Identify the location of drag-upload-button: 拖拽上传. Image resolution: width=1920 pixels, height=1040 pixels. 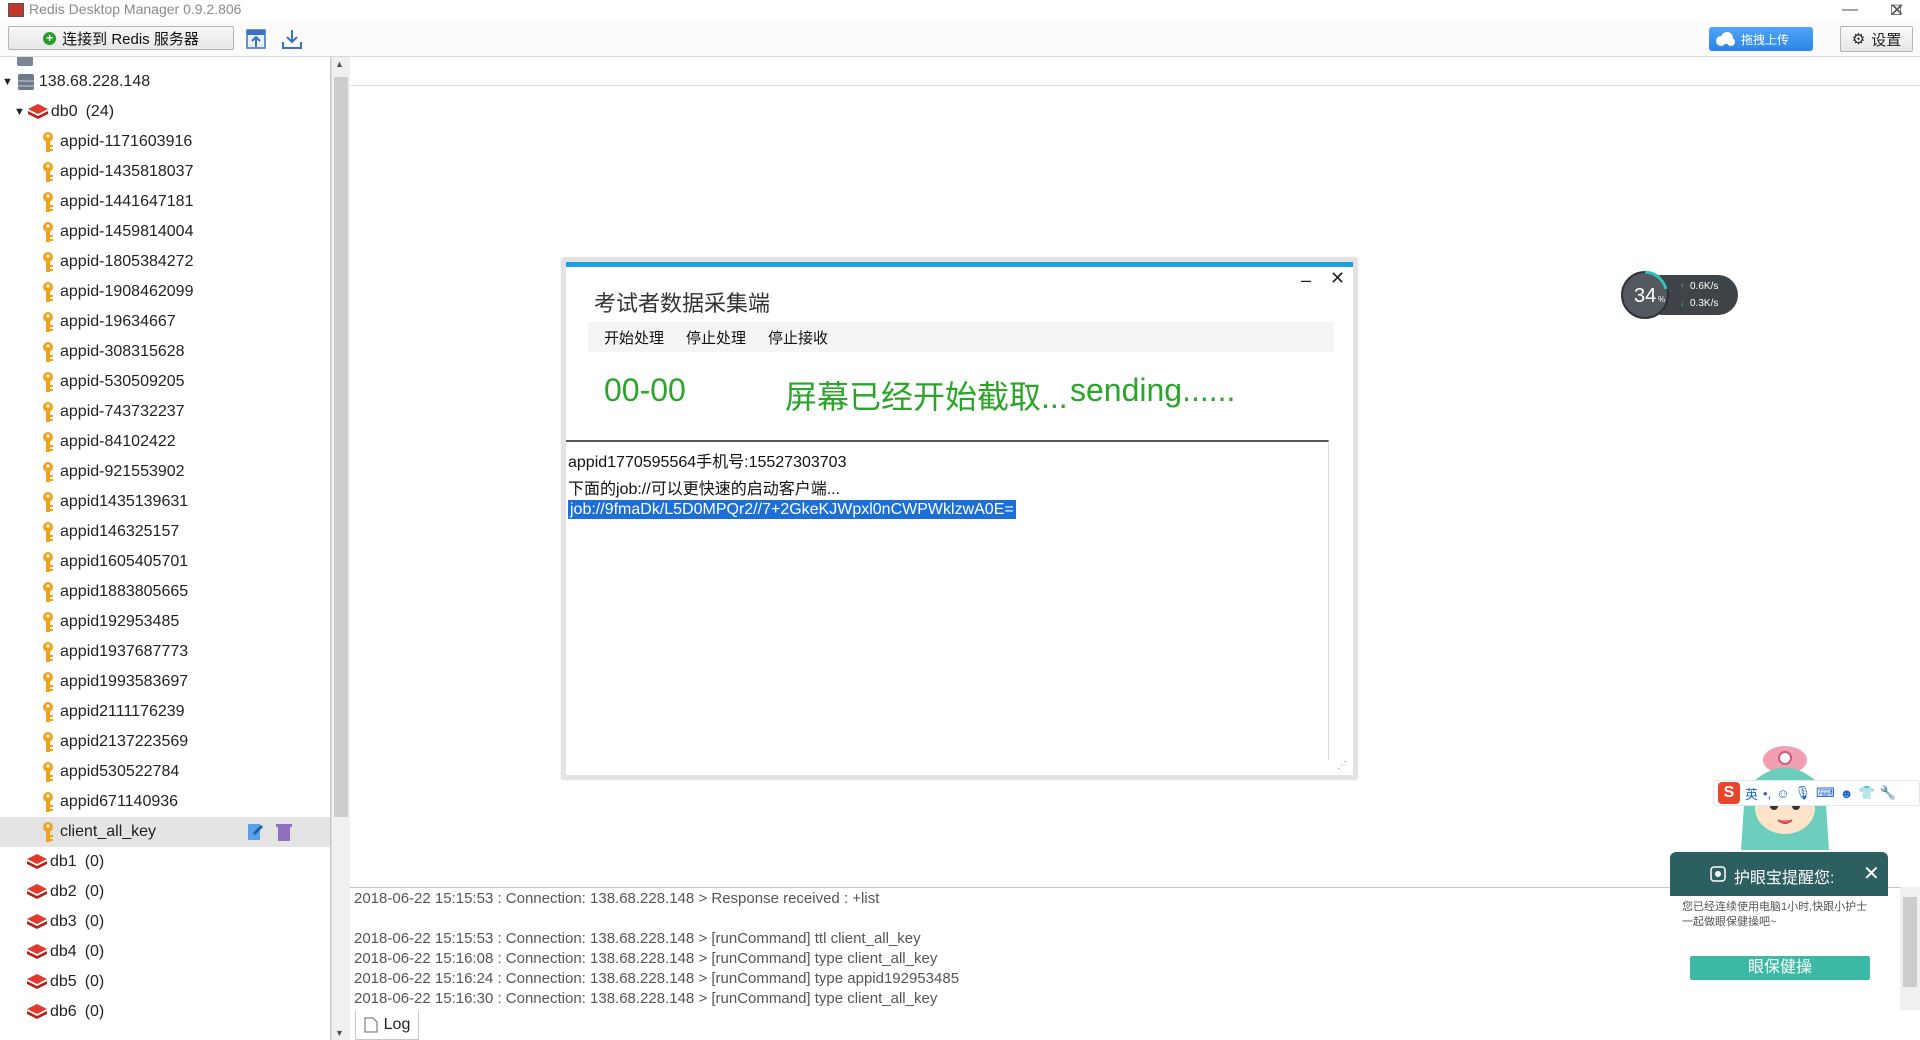
(1761, 39).